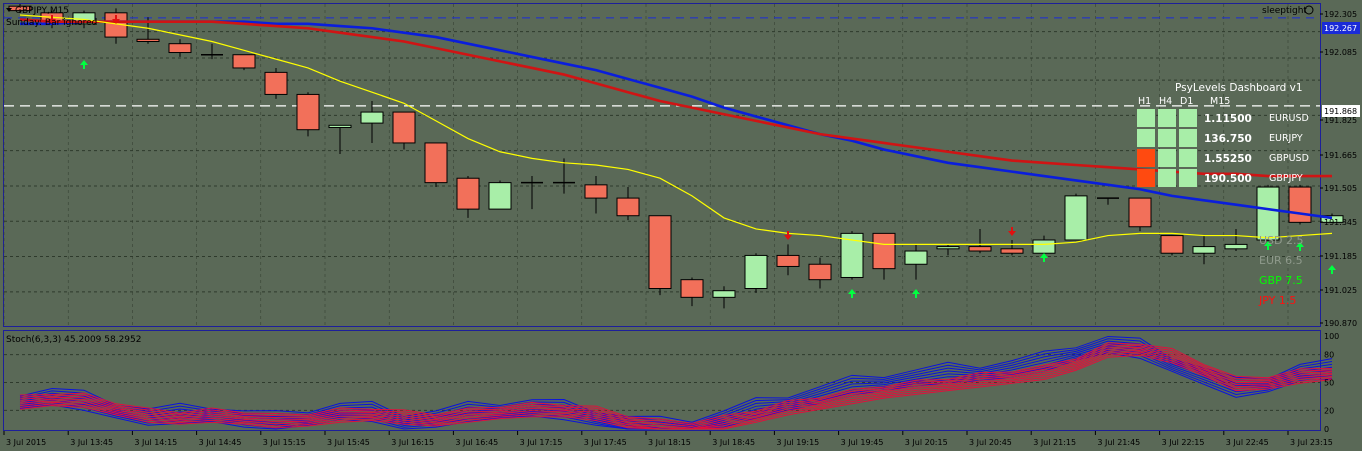 The image size is (1362, 451). Describe the element at coordinates (1340, 14) in the screenshot. I see `price-label: 192.305` at that location.